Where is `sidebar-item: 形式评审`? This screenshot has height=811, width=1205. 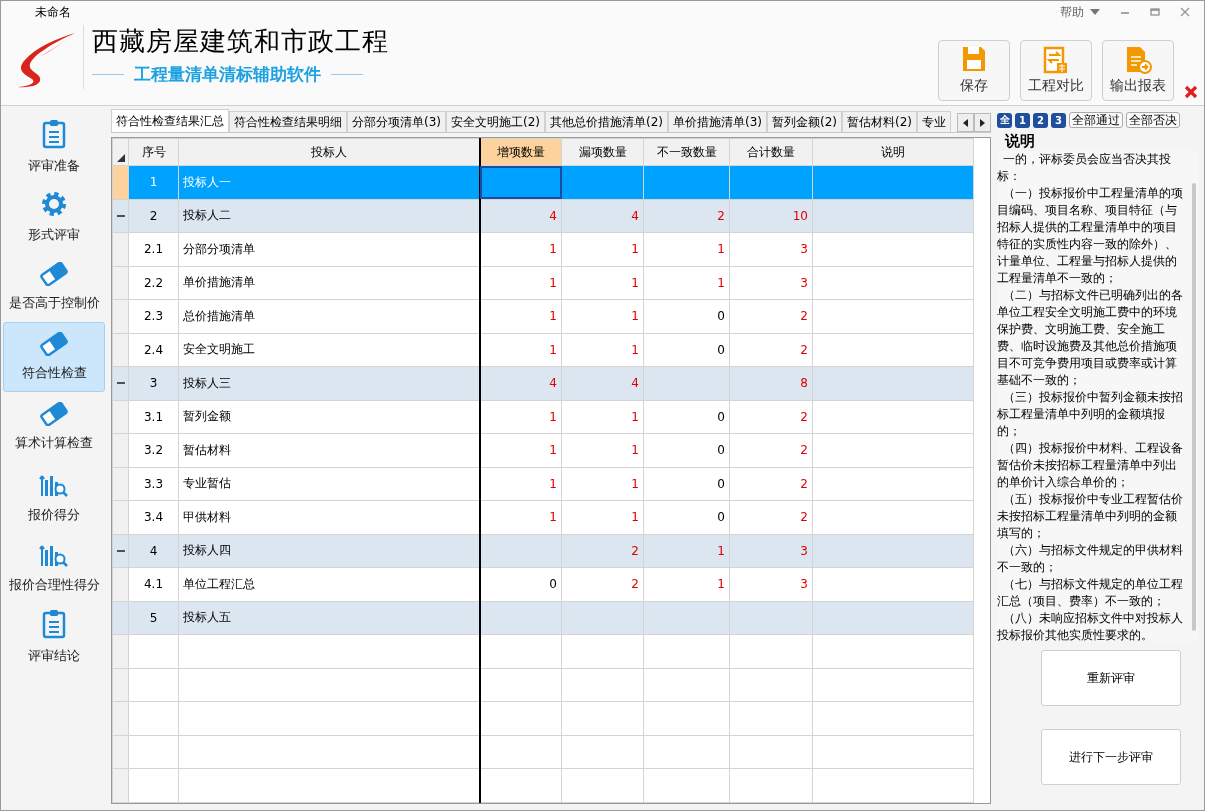
sidebar-item: 形式评审 is located at coordinates (54, 217).